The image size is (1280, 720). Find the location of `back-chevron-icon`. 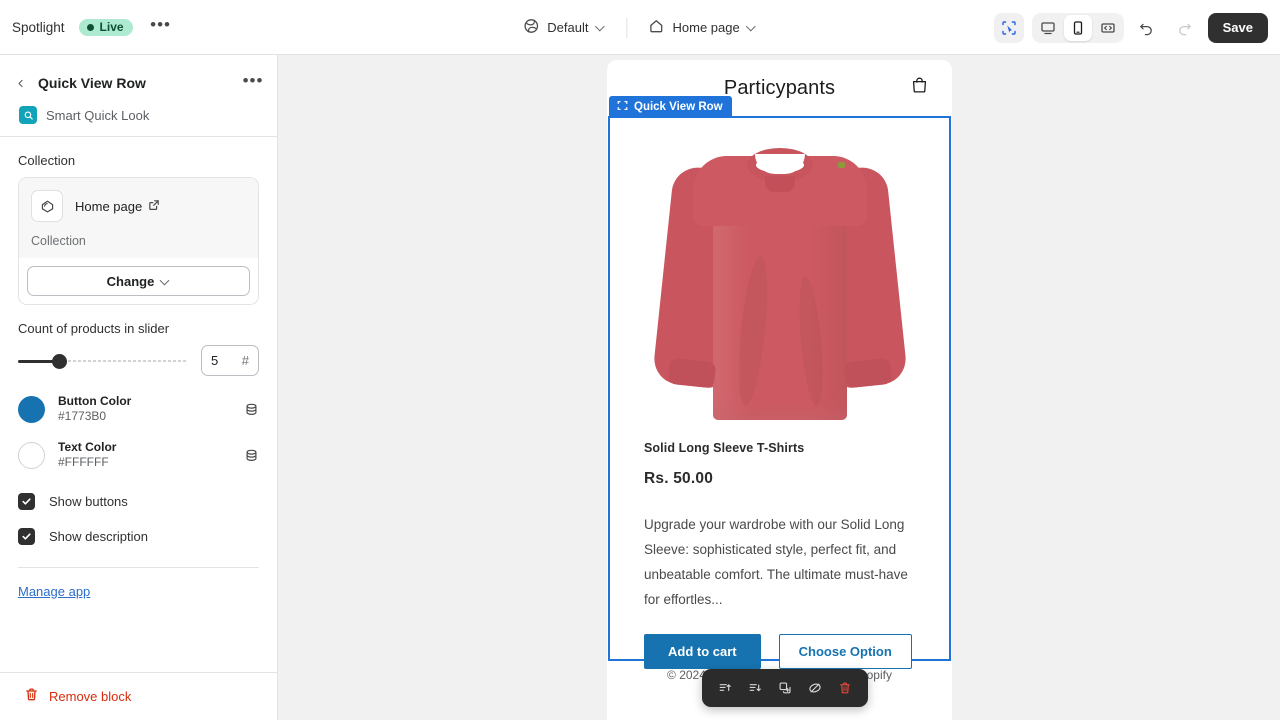

back-chevron-icon is located at coordinates (21, 83).